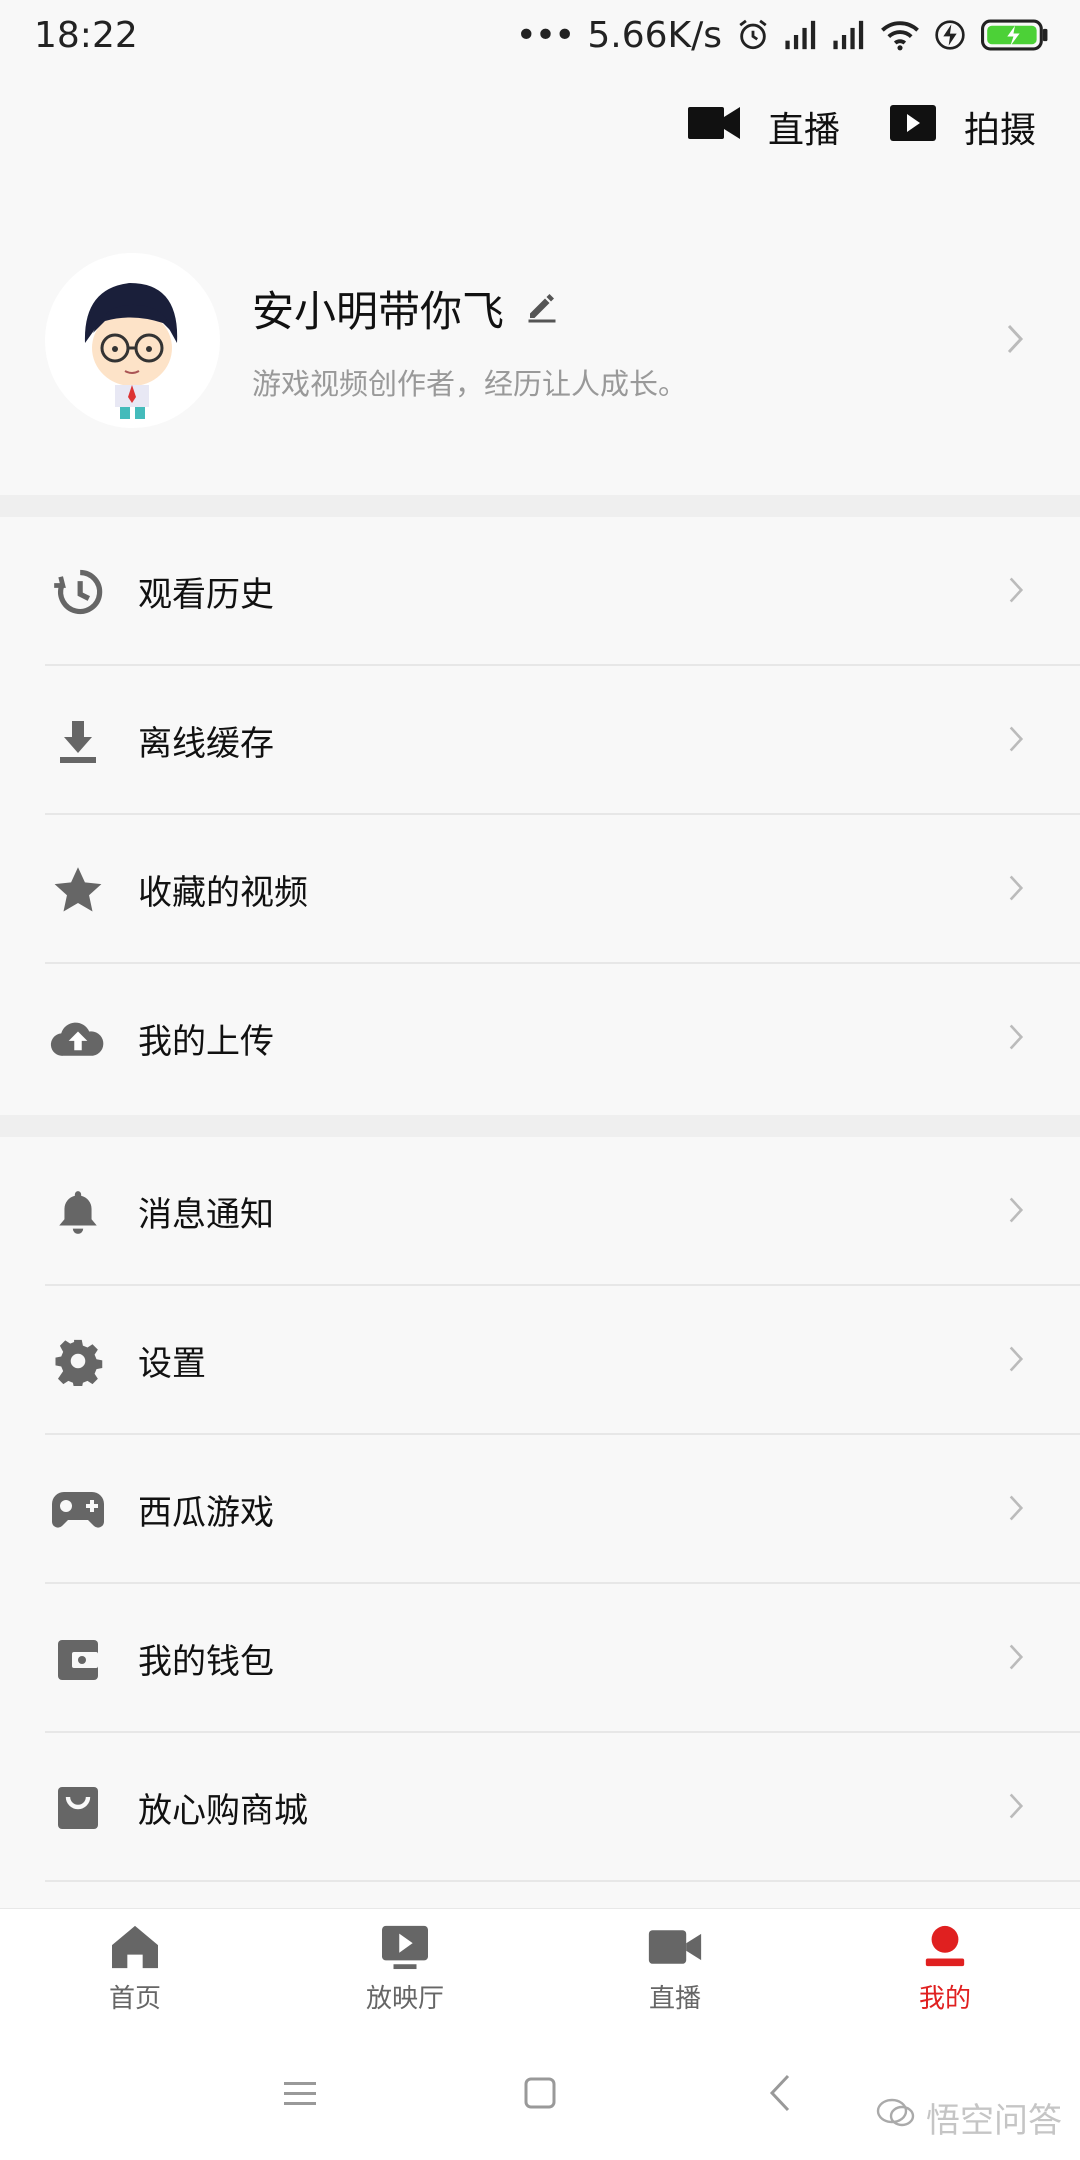 This screenshot has width=1080, height=2160. I want to click on shoot-label: 拍摄, so click(999, 130).